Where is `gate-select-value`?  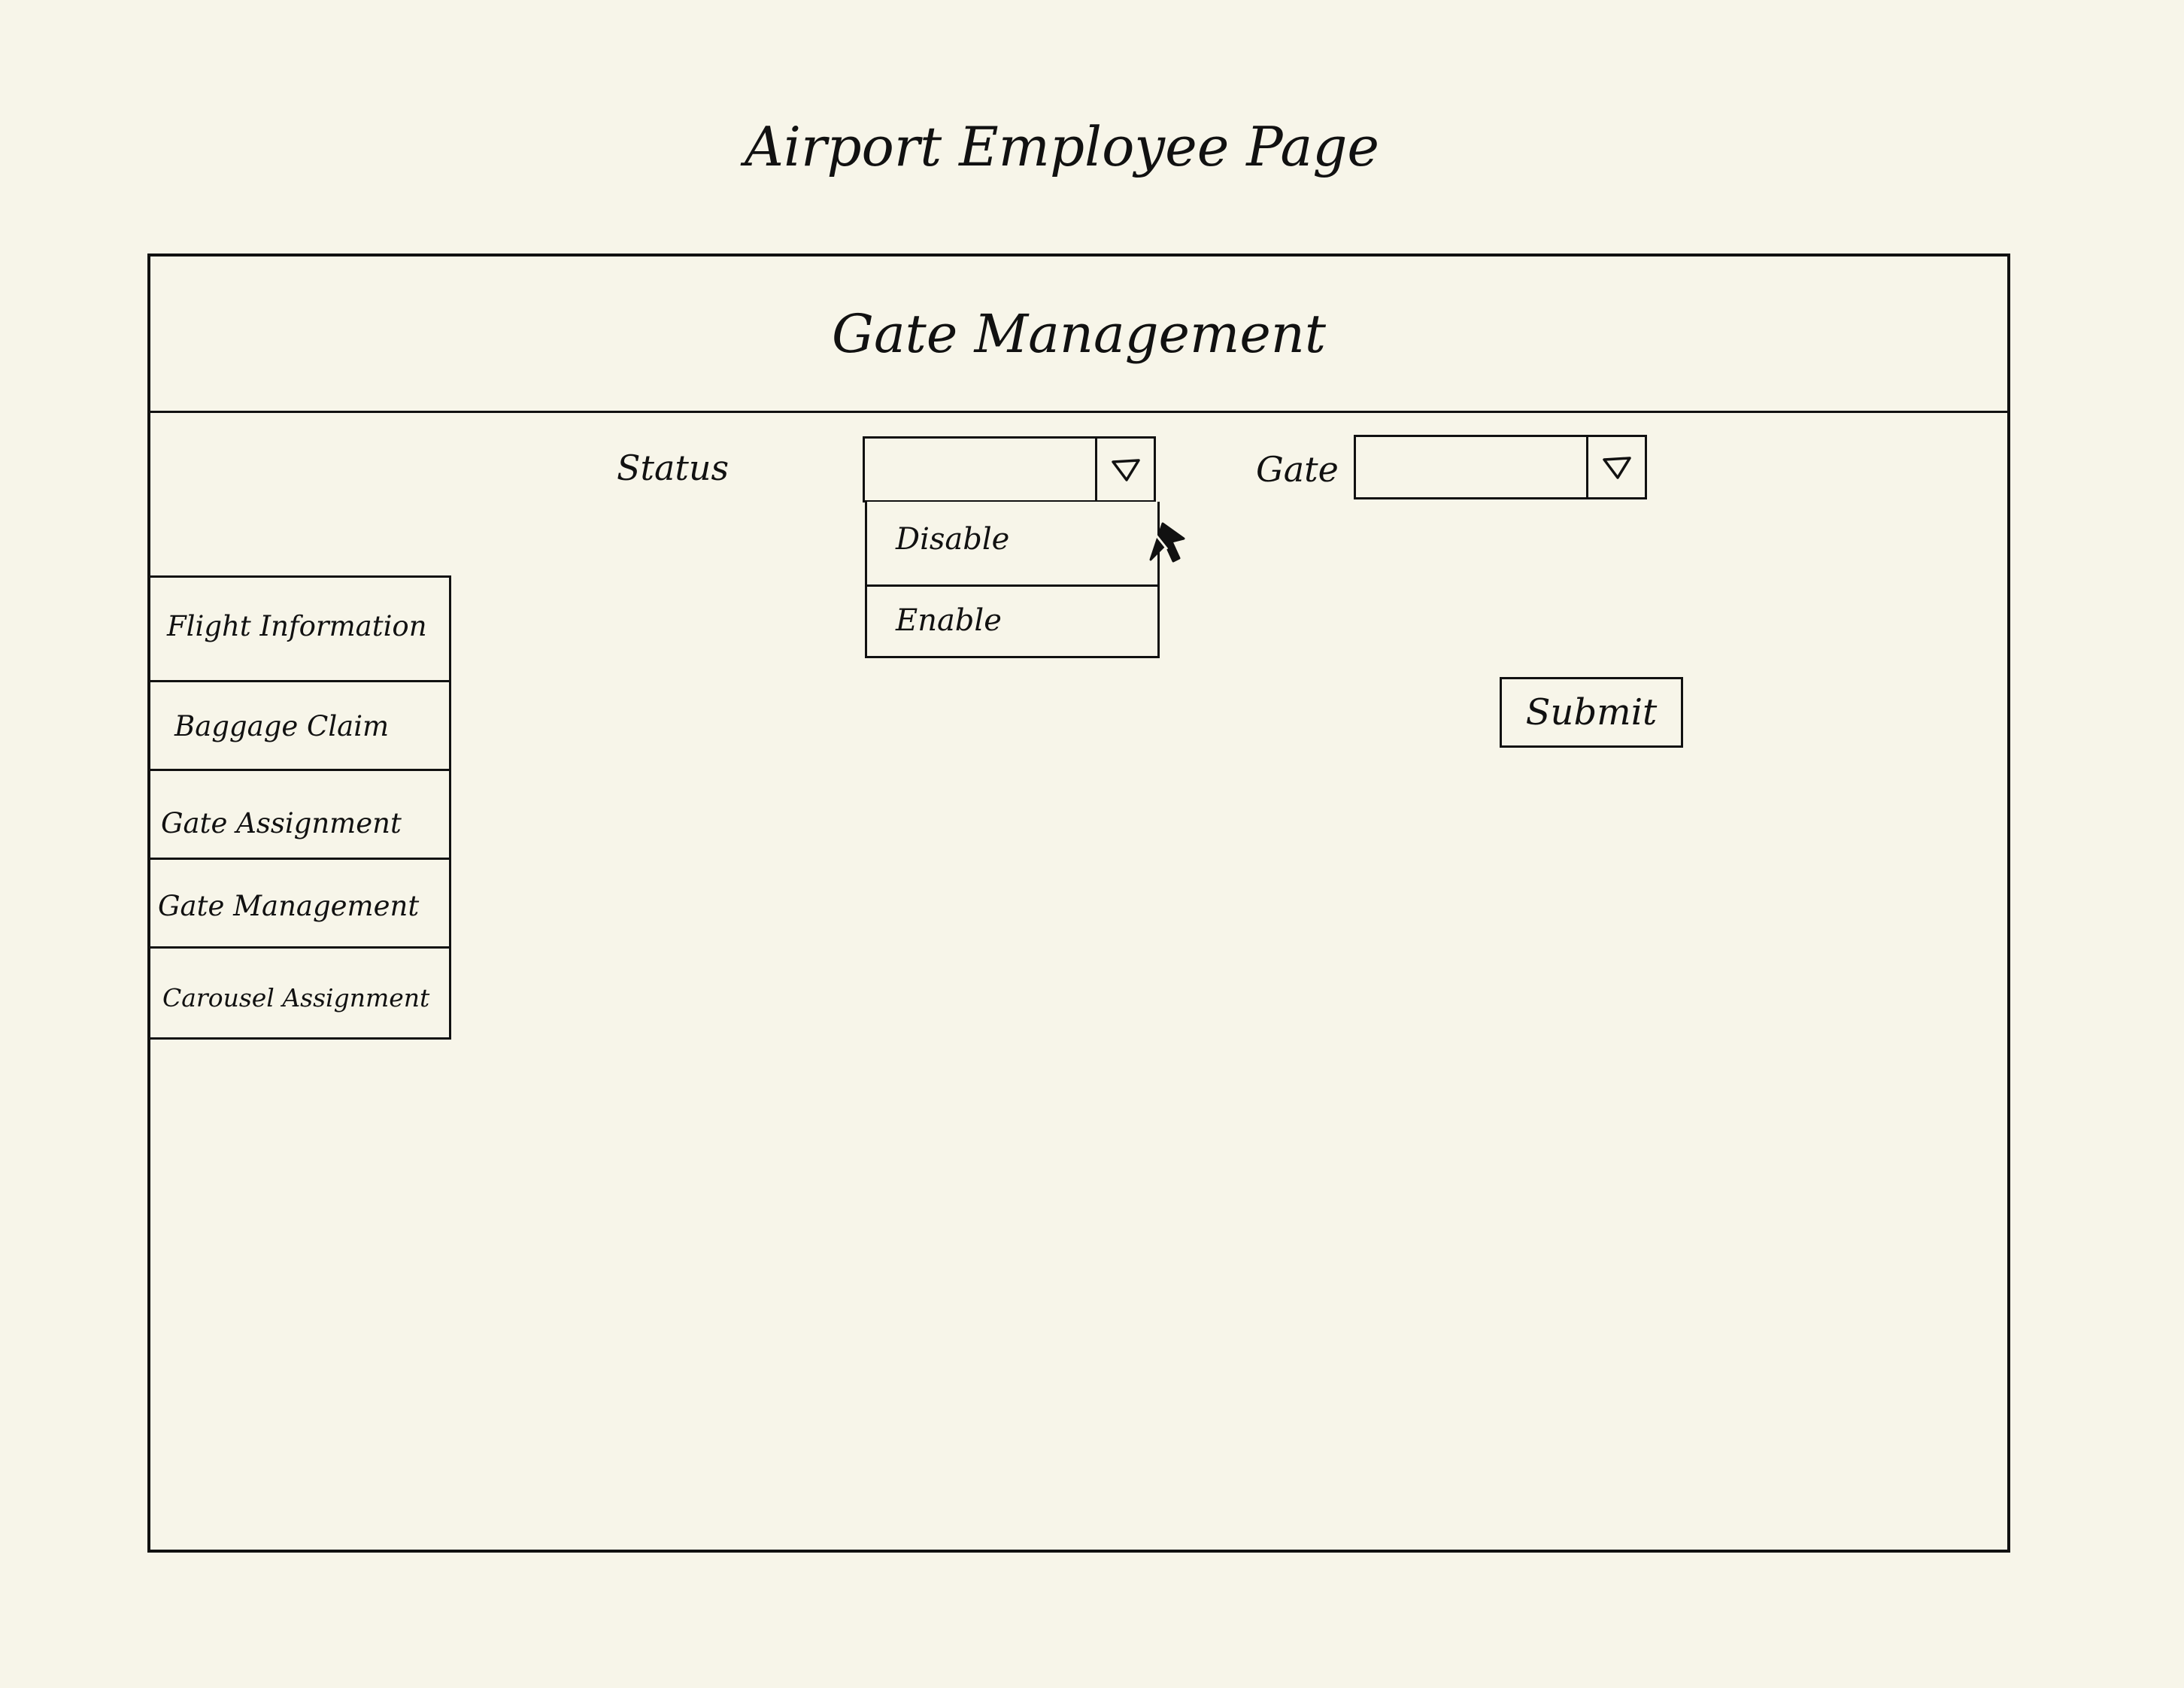
gate-select-value is located at coordinates (1471, 467).